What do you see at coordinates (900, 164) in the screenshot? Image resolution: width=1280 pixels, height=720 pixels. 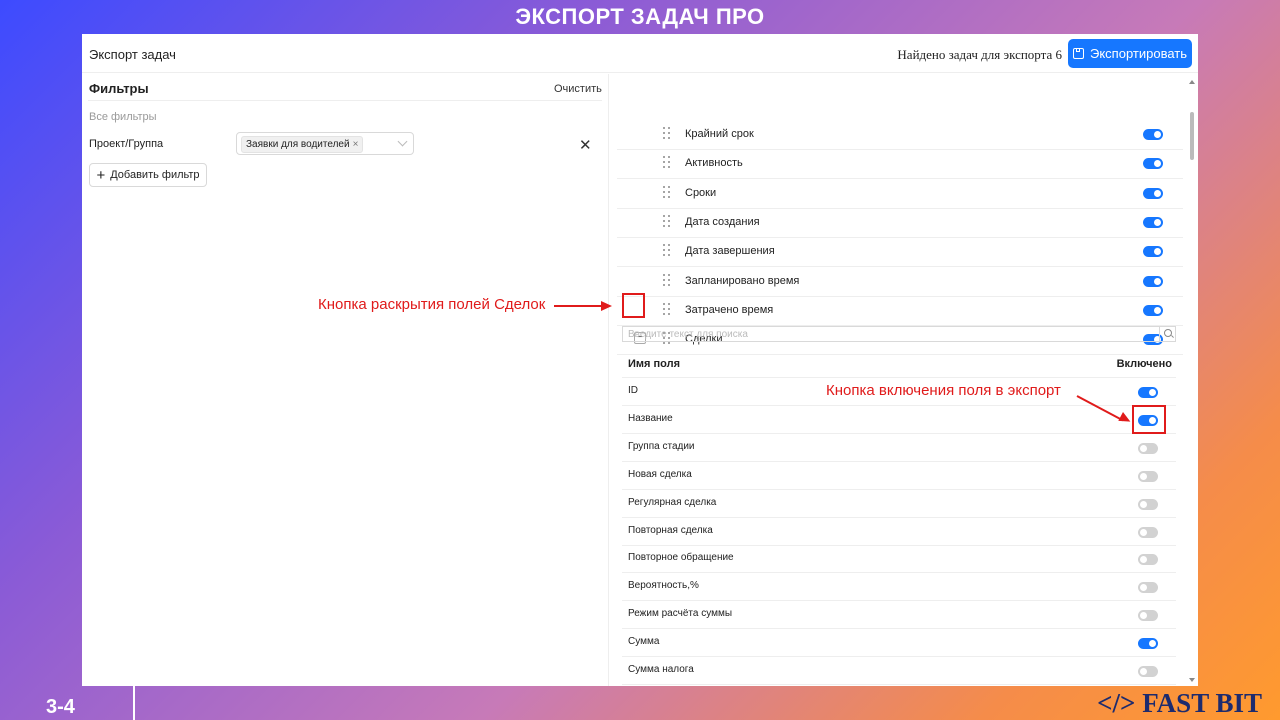 I see `field-row: Активность` at bounding box center [900, 164].